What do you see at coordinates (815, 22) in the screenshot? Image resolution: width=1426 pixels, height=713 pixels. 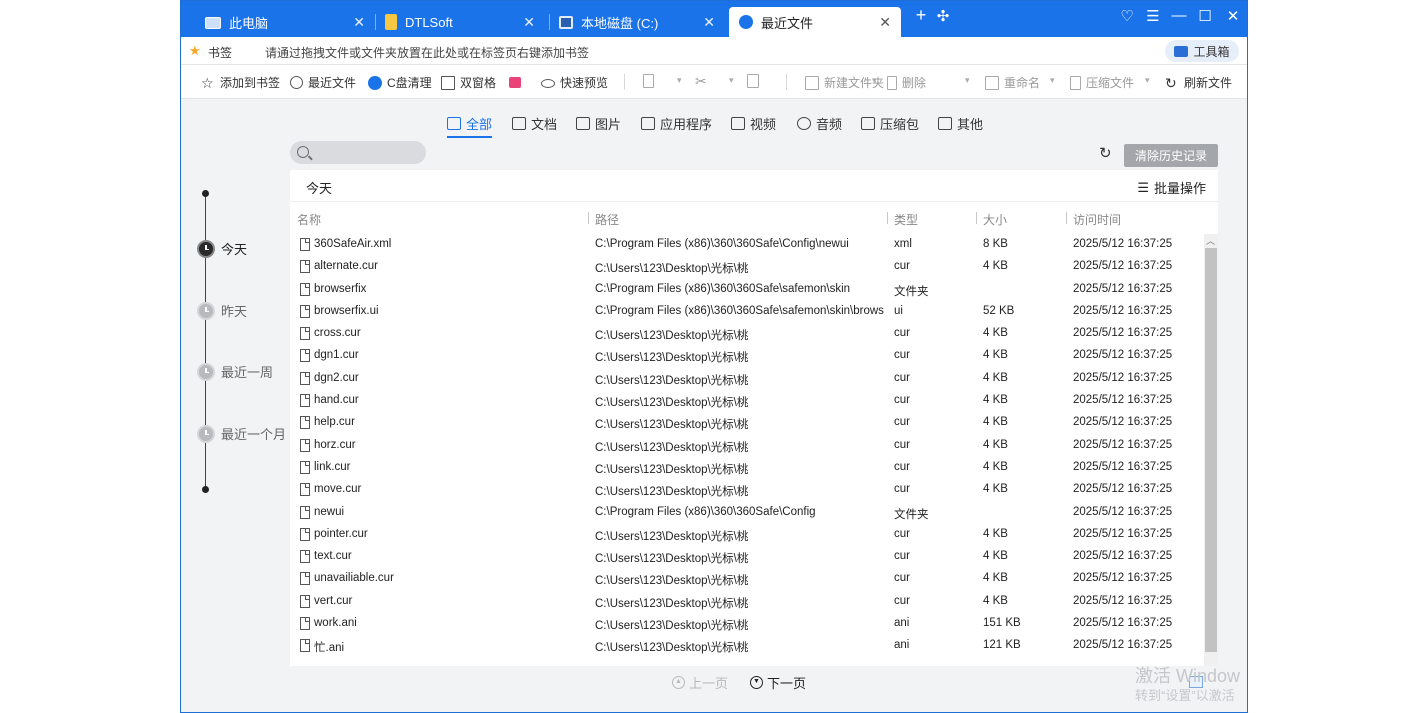 I see `tab-recent-files: 最近文件 ✕` at bounding box center [815, 22].